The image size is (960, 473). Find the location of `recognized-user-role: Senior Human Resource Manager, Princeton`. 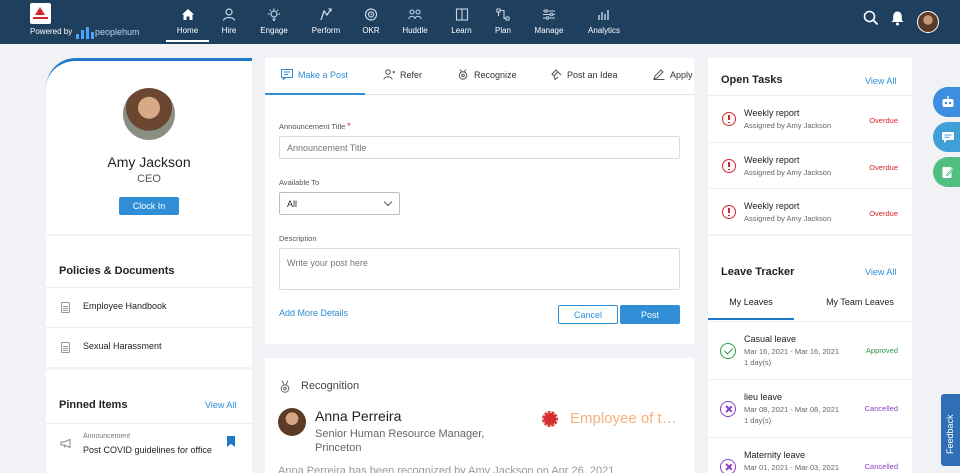

recognized-user-role: Senior Human Resource Manager, Princeton is located at coordinates (400, 441).